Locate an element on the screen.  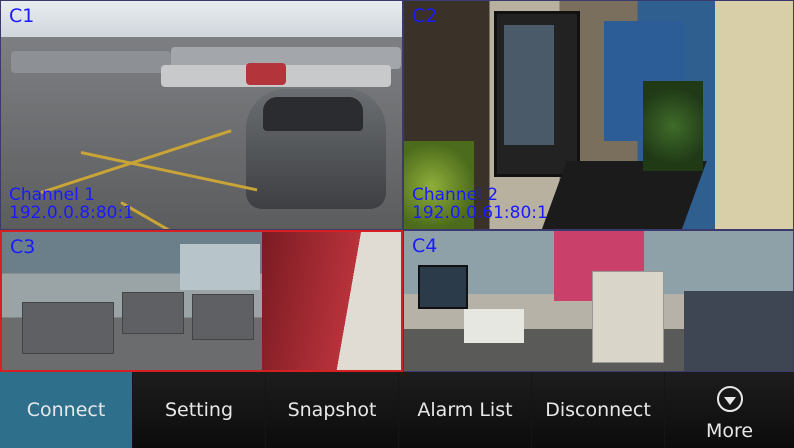
more-button: More is located at coordinates (729, 410).